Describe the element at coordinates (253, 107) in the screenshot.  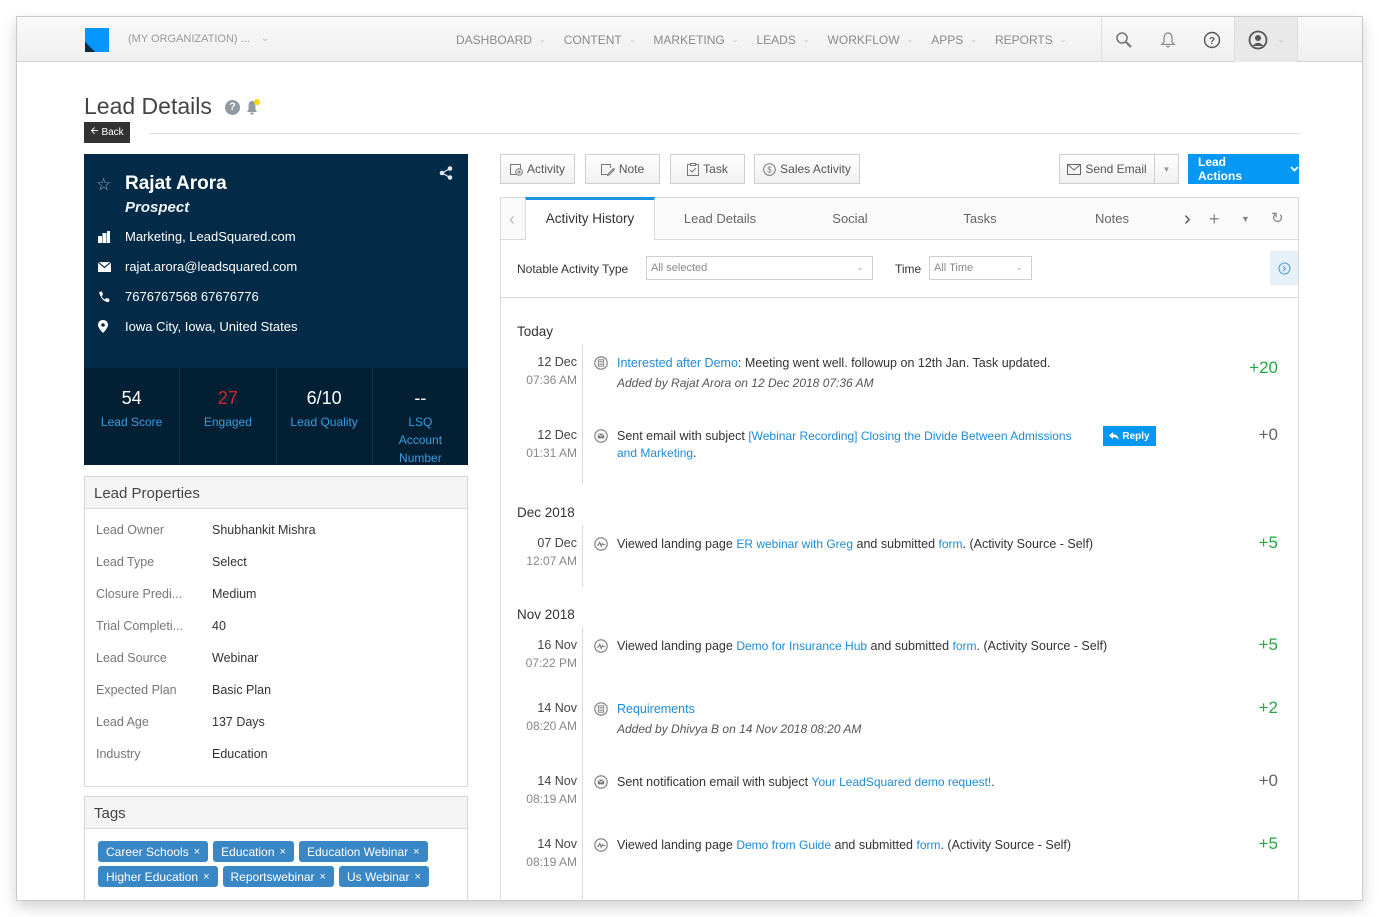
I see `notification-bell-icon` at that location.